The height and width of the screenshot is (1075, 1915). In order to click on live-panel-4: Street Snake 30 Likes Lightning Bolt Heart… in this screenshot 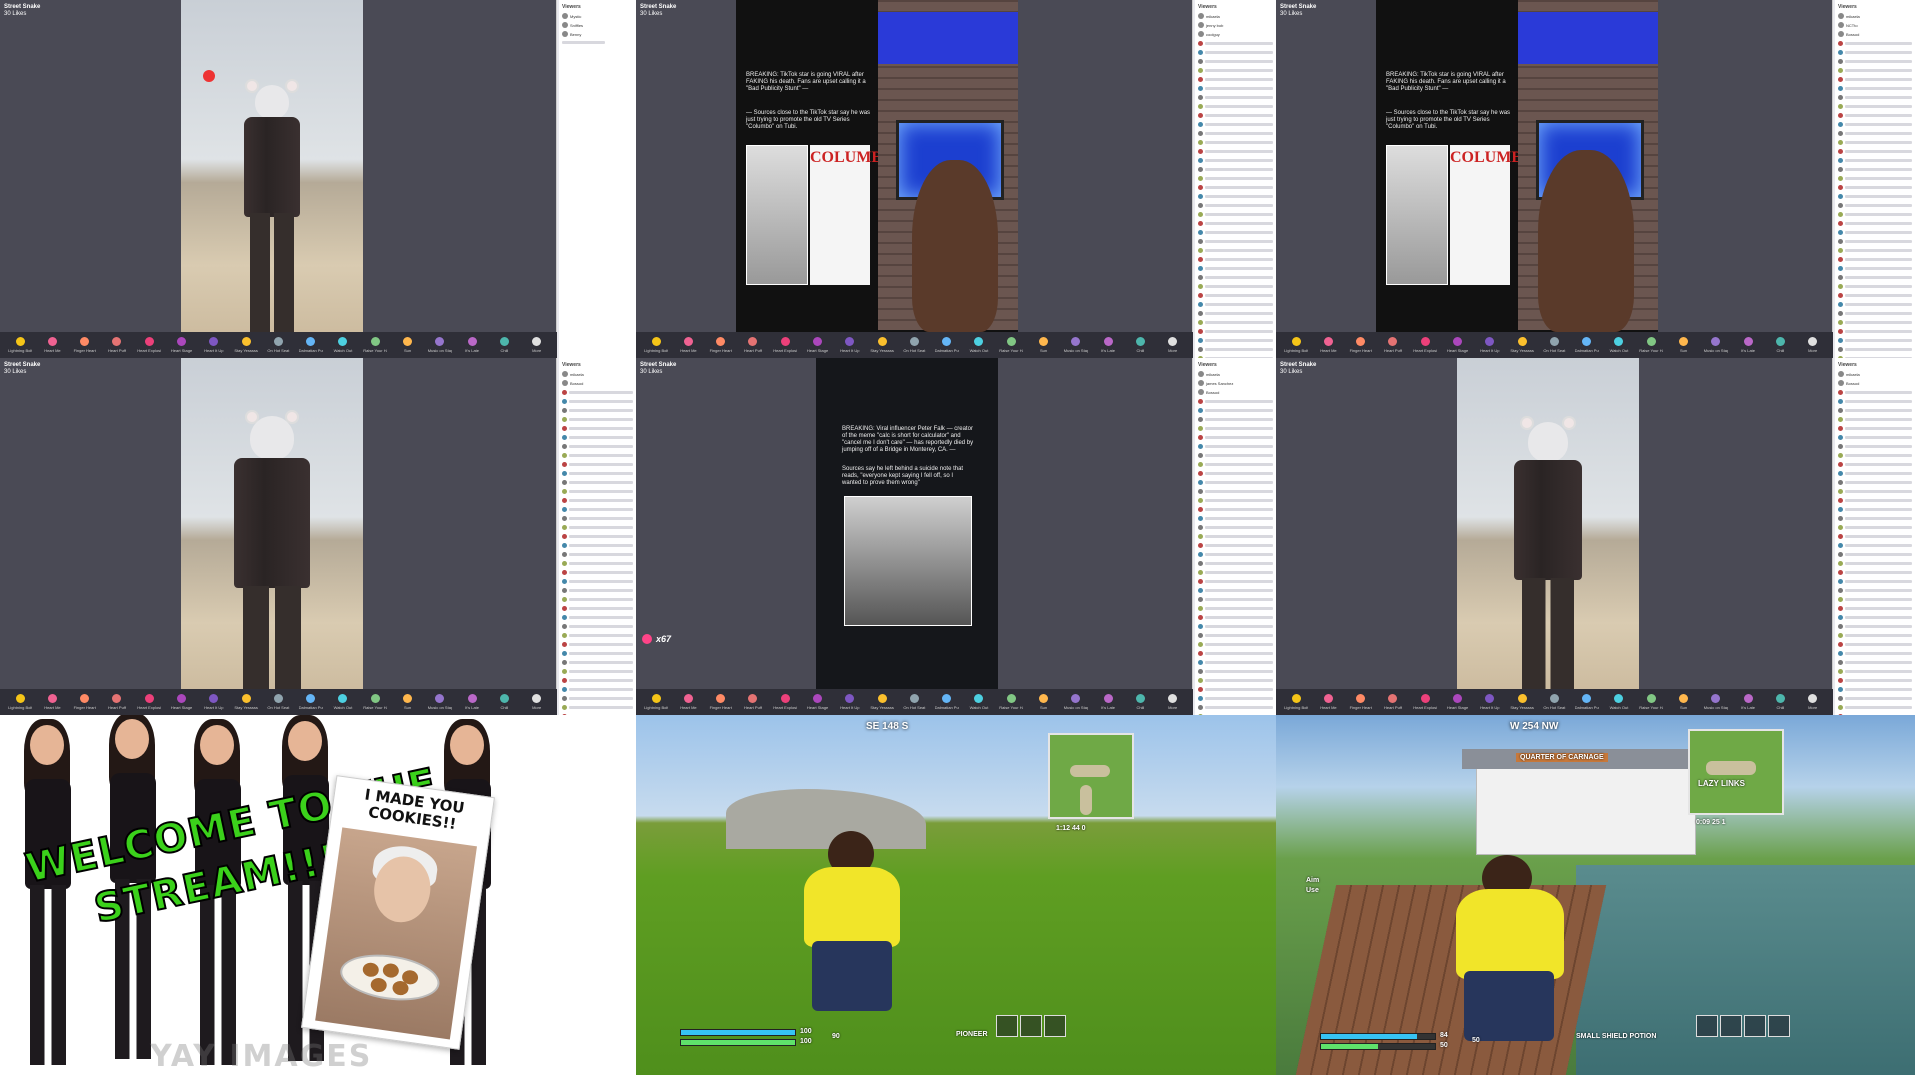, I will do `click(318, 536)`.